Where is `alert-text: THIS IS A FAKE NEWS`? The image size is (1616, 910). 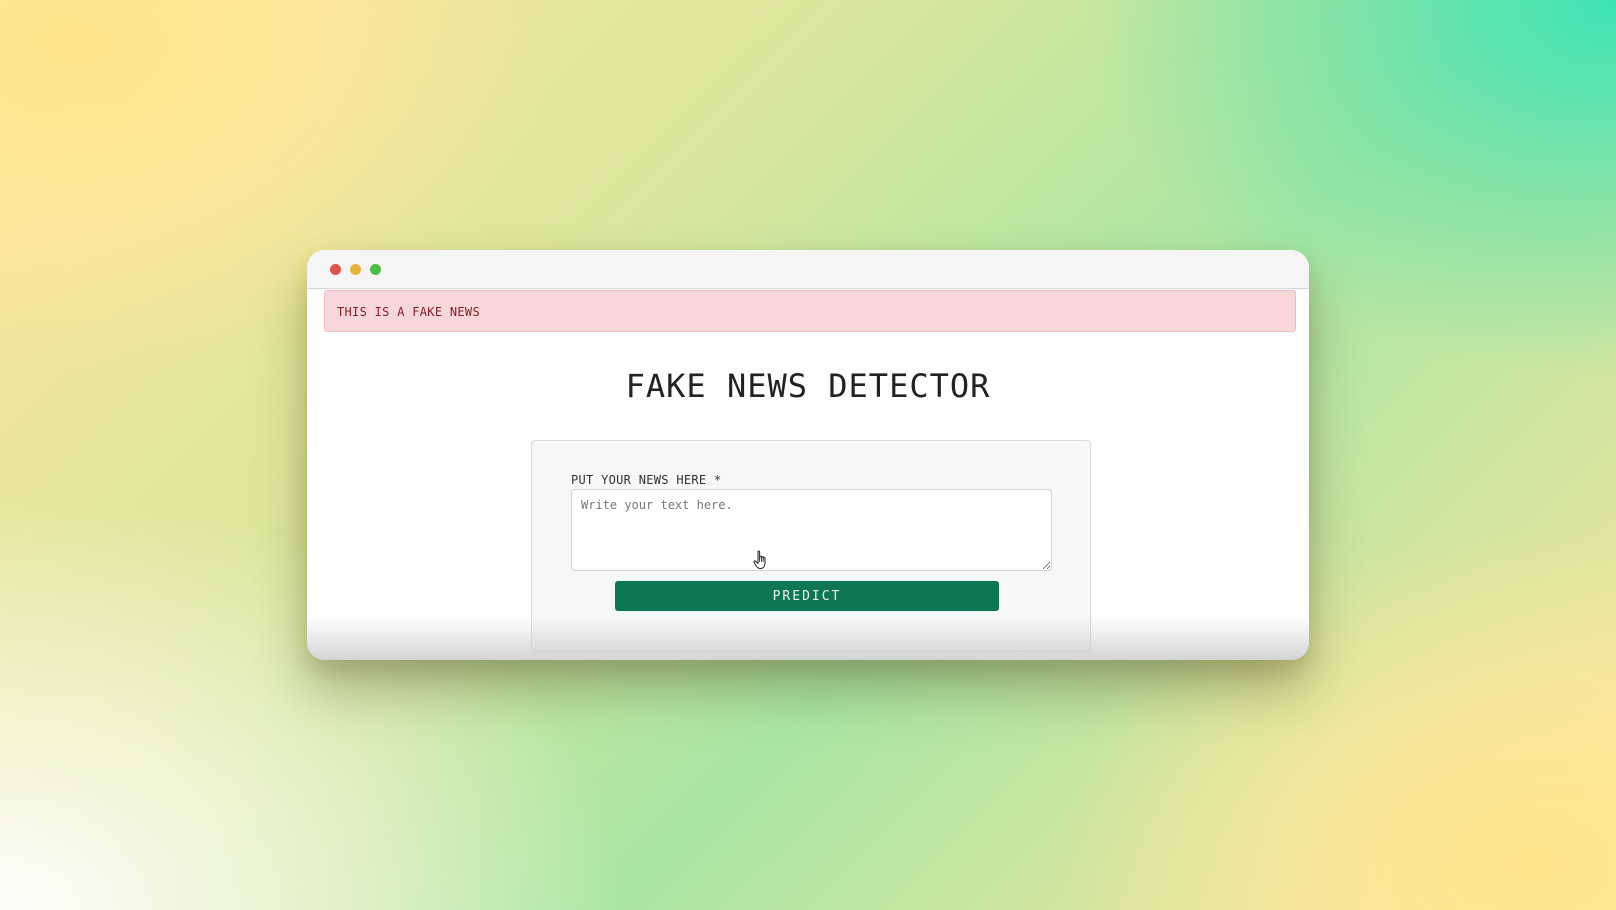
alert-text: THIS IS A FAKE NEWS is located at coordinates (408, 312).